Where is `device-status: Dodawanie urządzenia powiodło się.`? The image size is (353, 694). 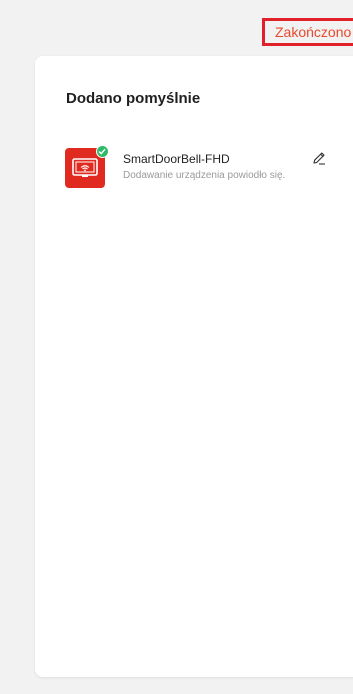
device-status: Dodawanie urządzenia powiodło się. is located at coordinates (204, 175).